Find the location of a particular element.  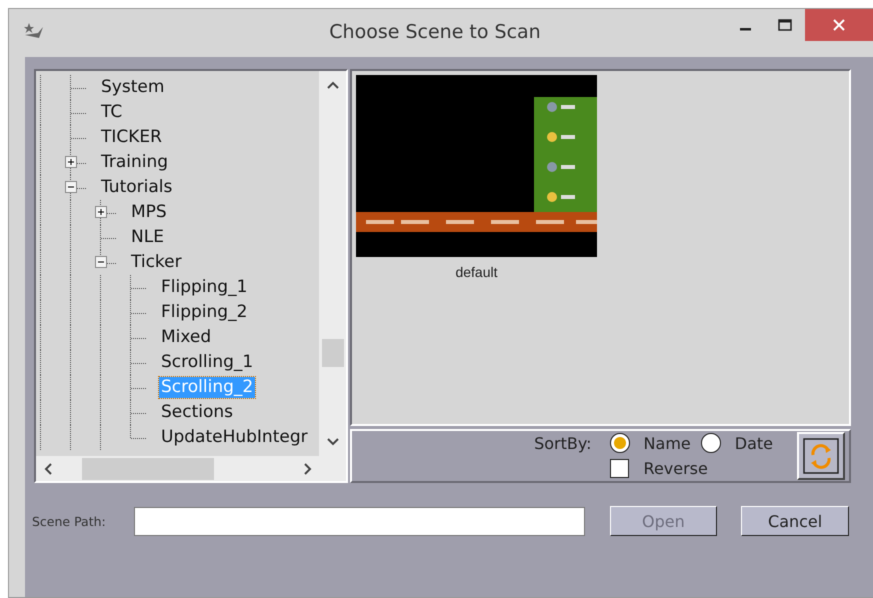

radio-label: Name is located at coordinates (667, 443).